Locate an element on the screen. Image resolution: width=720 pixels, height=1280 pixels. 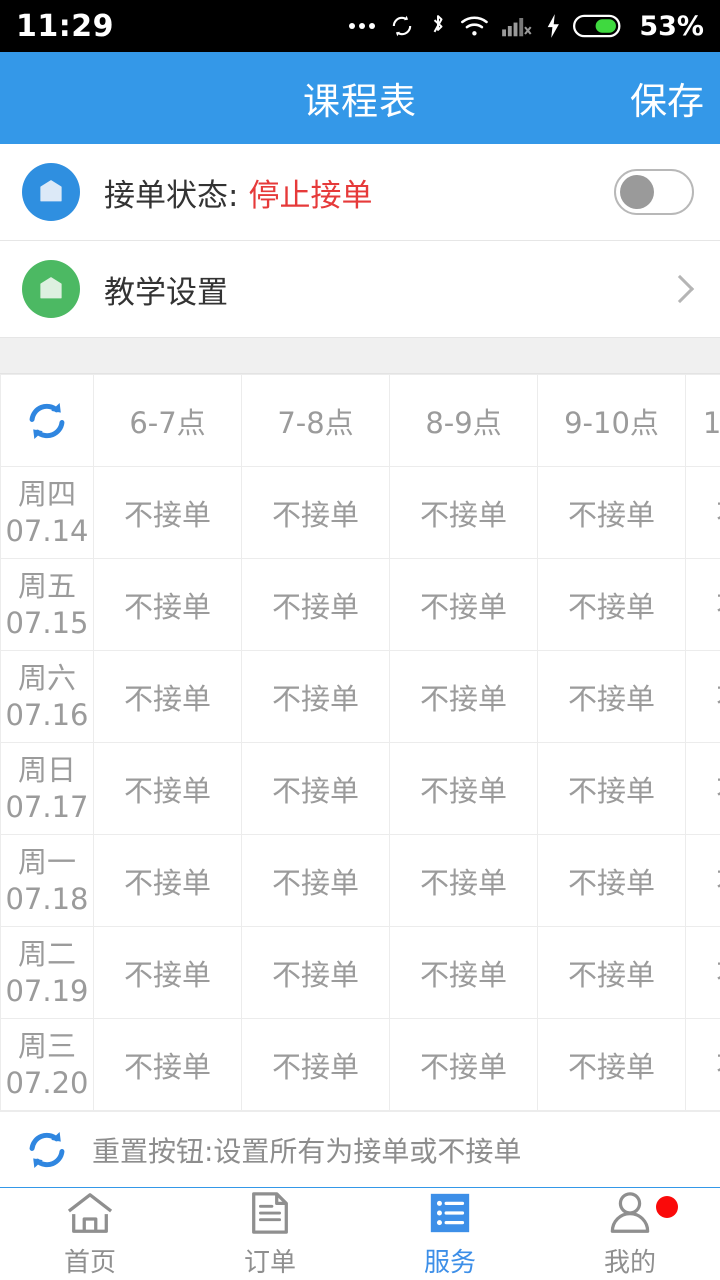
charging-bolt-icon is located at coordinates (554, 26).